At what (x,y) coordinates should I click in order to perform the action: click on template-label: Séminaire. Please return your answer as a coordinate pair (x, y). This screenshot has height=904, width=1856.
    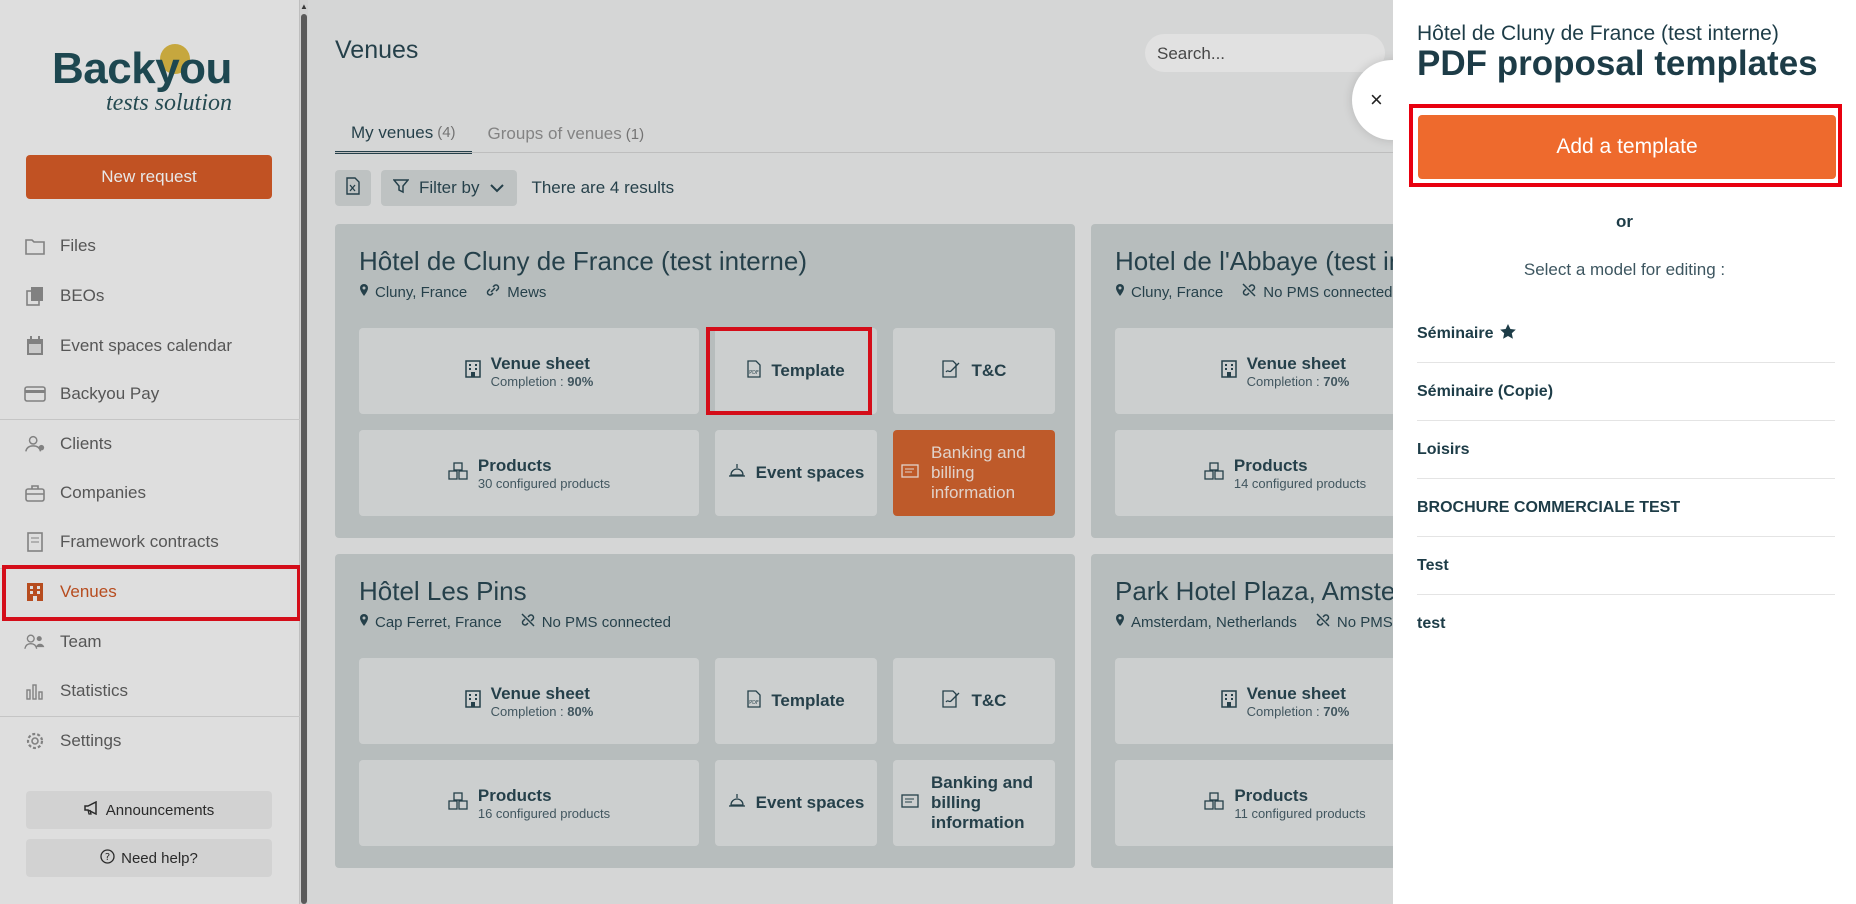
    Looking at the image, I should click on (1455, 333).